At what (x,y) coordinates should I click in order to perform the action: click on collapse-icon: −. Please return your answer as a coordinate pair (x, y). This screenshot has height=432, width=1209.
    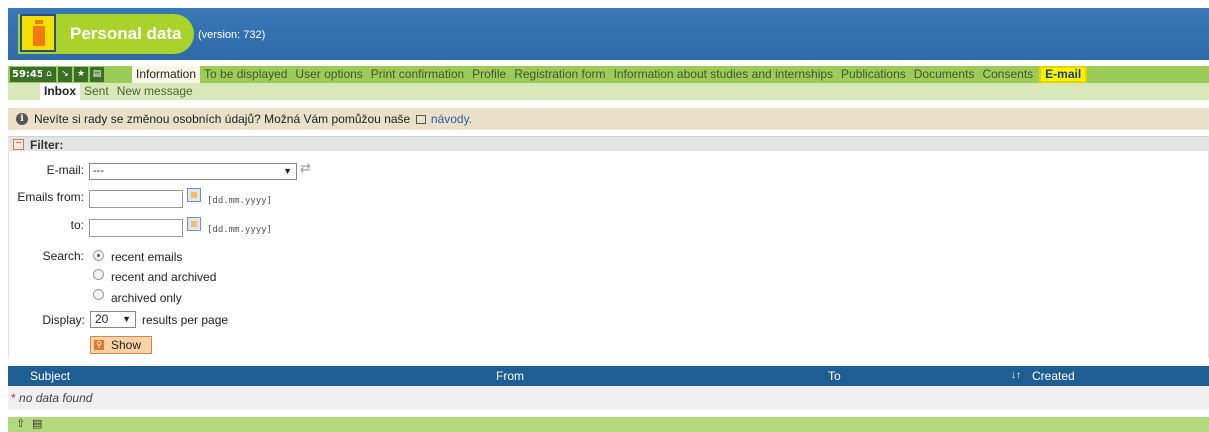
    Looking at the image, I should click on (18, 144).